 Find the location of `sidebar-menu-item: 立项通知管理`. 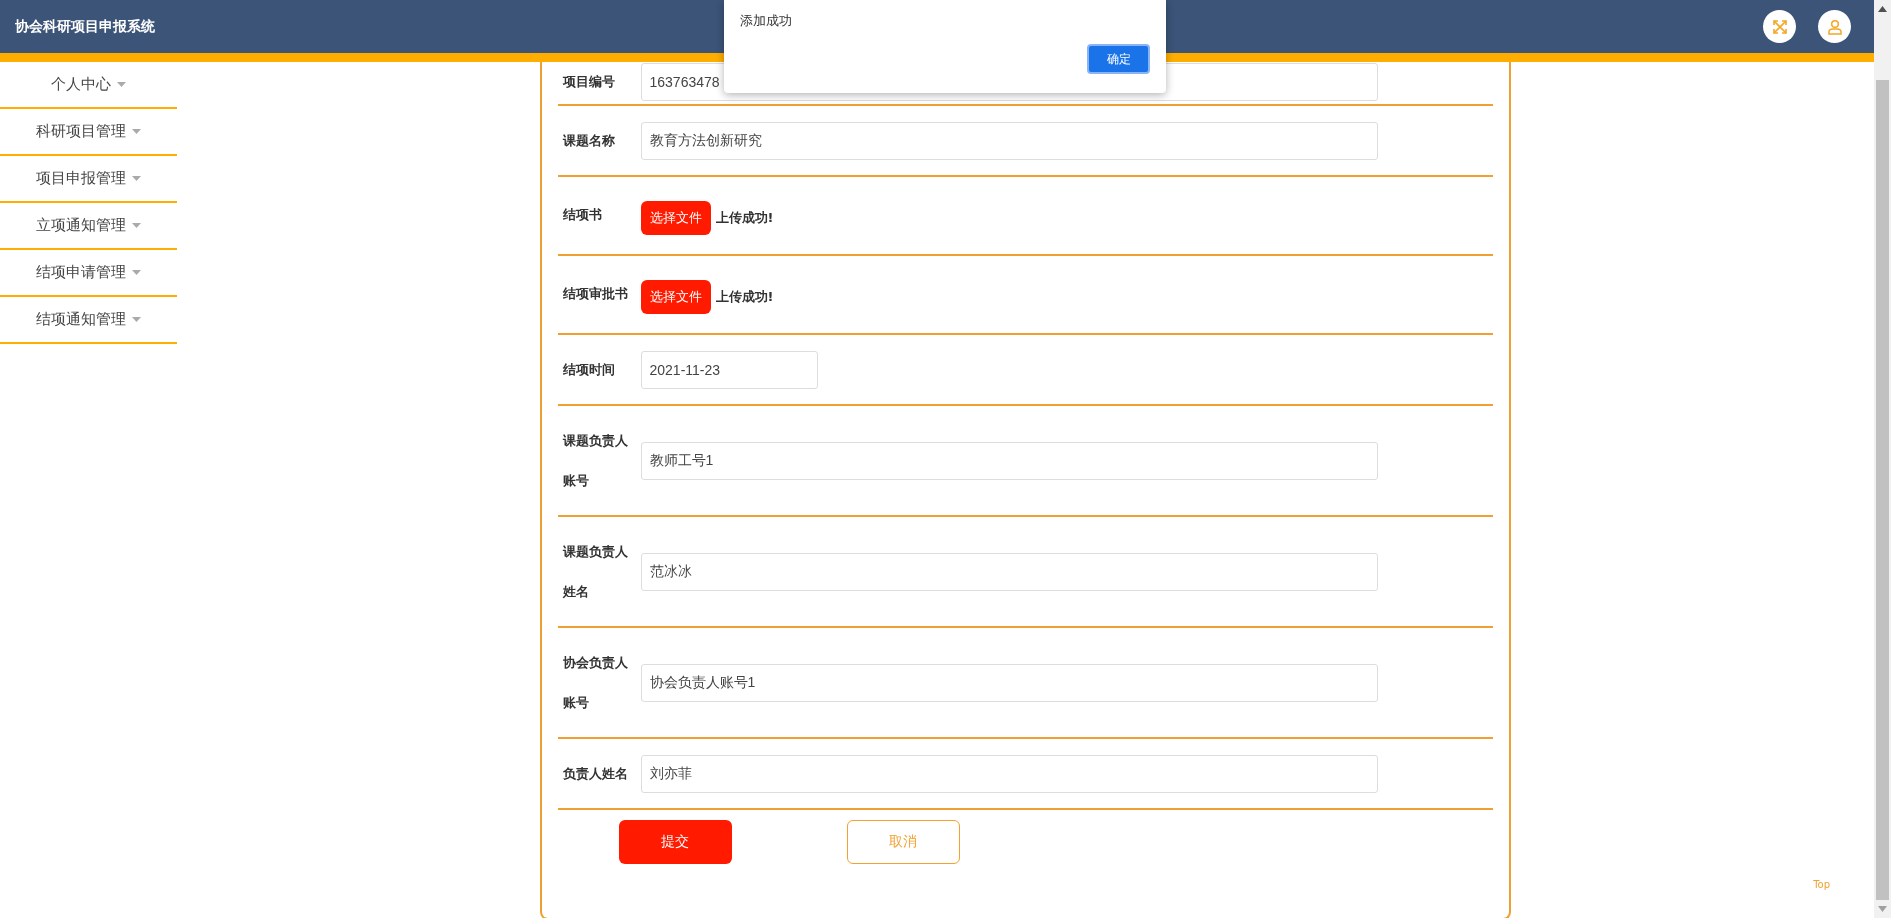

sidebar-menu-item: 立项通知管理 is located at coordinates (88, 226).